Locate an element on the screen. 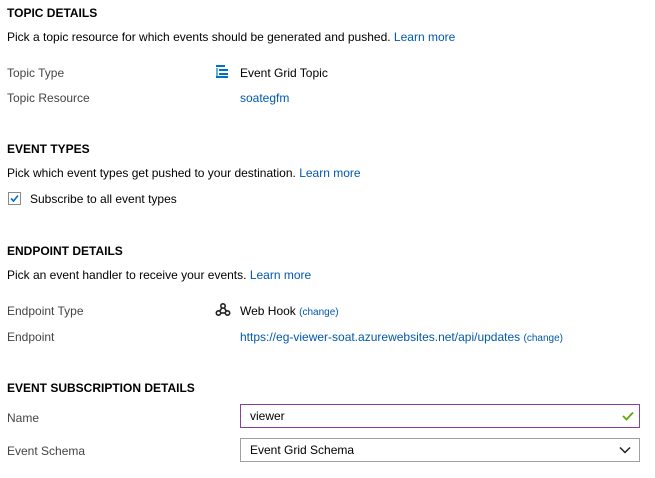  subscribe-all-label: Subscribe to all event types is located at coordinates (103, 199).